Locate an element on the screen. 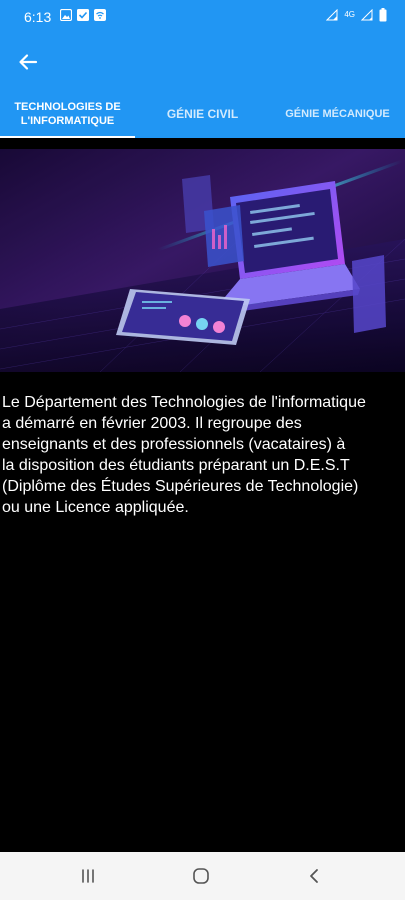 The height and width of the screenshot is (900, 405). tab-indicator is located at coordinates (67, 137).